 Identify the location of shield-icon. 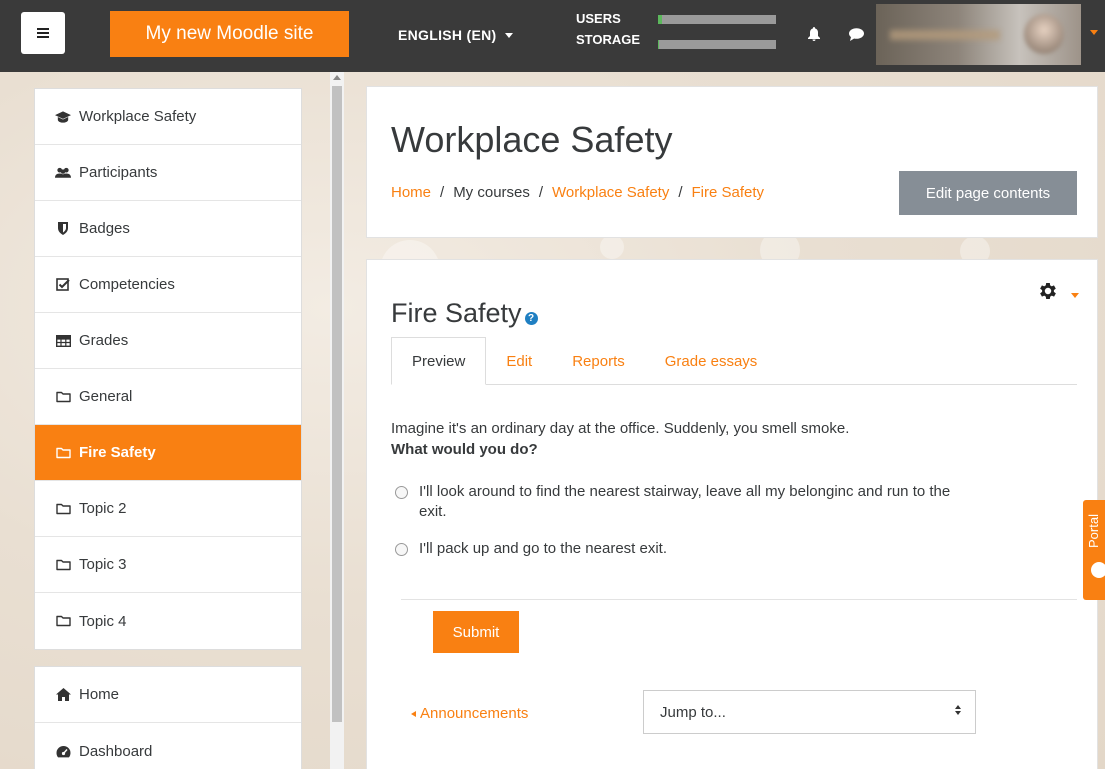
(63, 228).